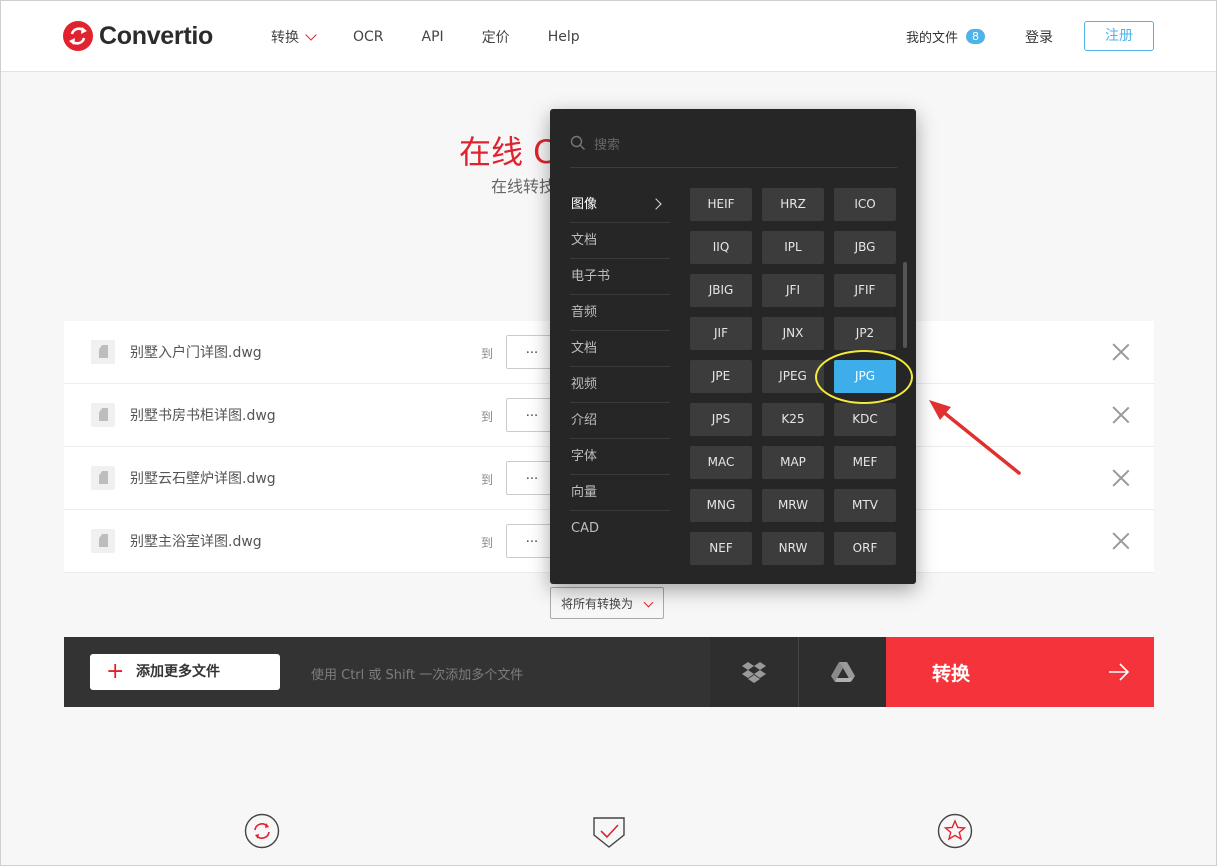 Image resolution: width=1217 pixels, height=866 pixels. What do you see at coordinates (721, 290) in the screenshot?
I see `format-option-jbig: JBIG` at bounding box center [721, 290].